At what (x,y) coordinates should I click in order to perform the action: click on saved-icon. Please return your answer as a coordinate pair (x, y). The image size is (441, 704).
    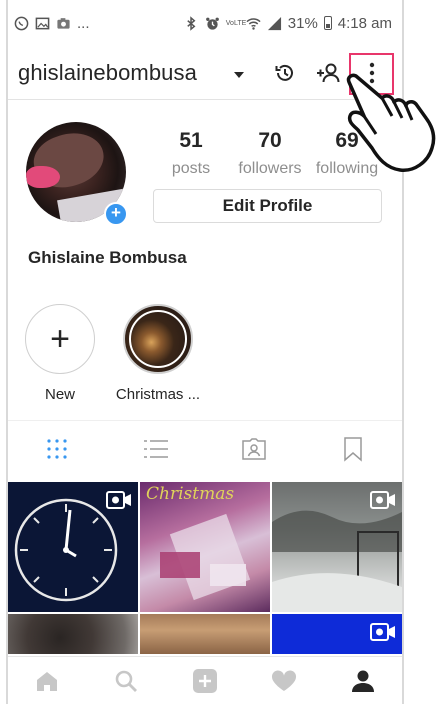
    Looking at the image, I should click on (353, 449).